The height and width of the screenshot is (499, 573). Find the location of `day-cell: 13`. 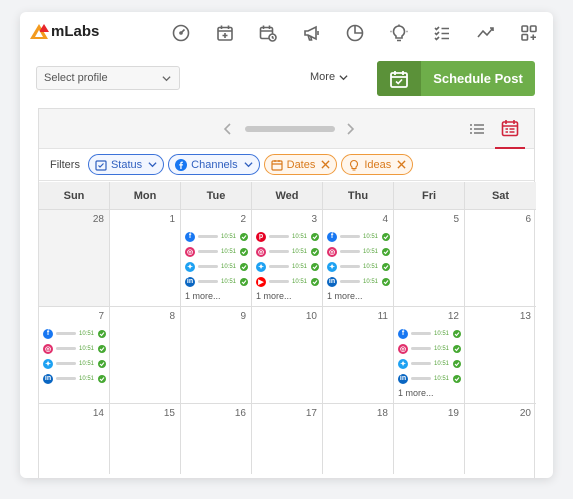

day-cell: 13 is located at coordinates (500, 355).